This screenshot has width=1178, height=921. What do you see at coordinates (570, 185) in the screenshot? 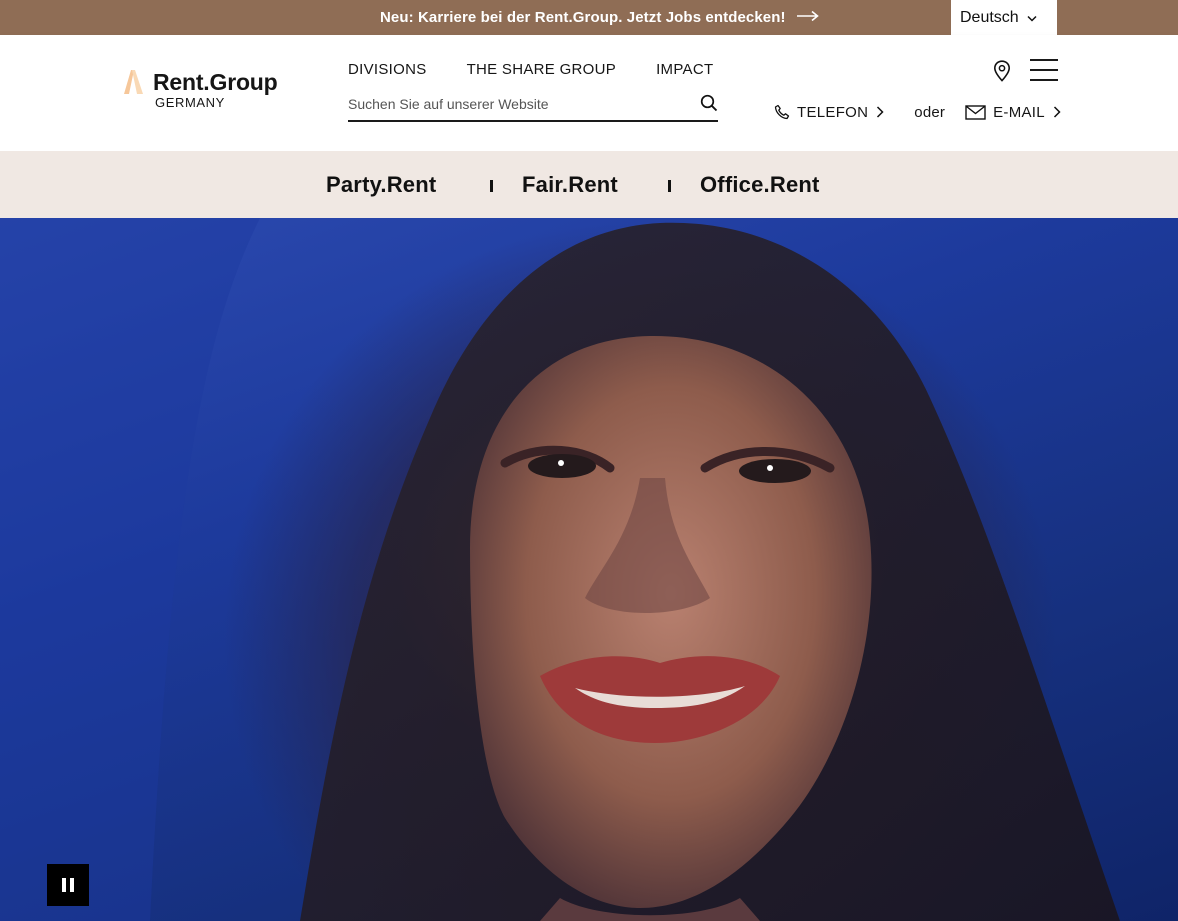
I see `division-fair-rent: Fair.Rent` at bounding box center [570, 185].